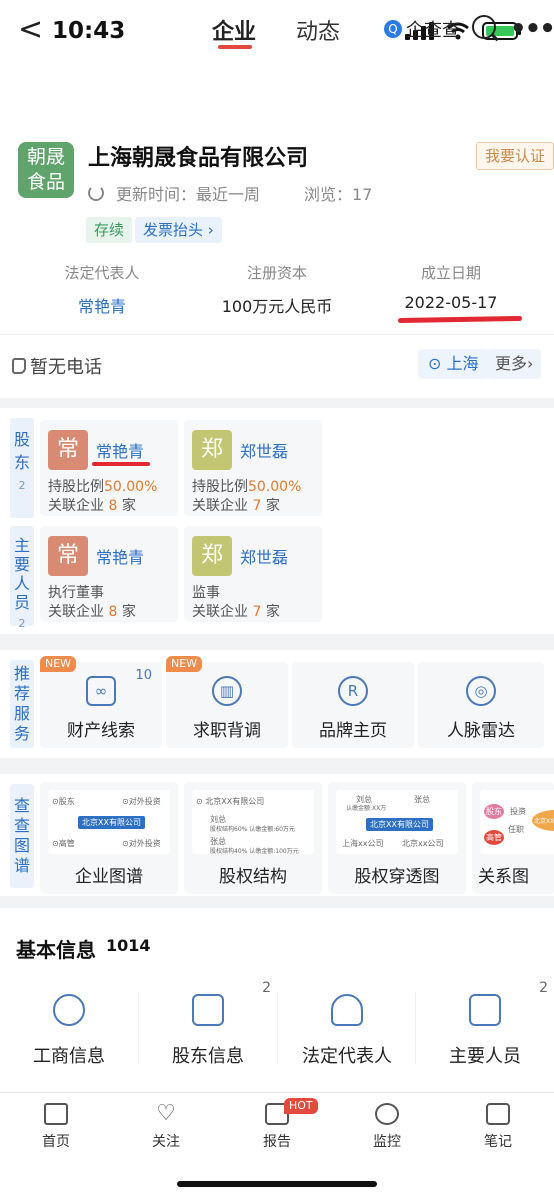  I want to click on section-title: 基本信息, so click(56, 950).